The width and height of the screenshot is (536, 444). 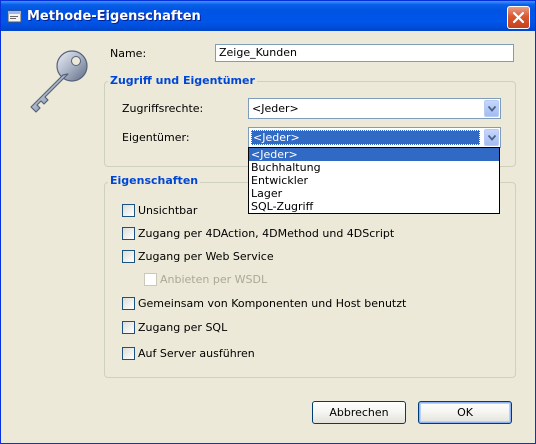 I want to click on checkbox-label: Anbieten per WSDL, so click(x=214, y=279).